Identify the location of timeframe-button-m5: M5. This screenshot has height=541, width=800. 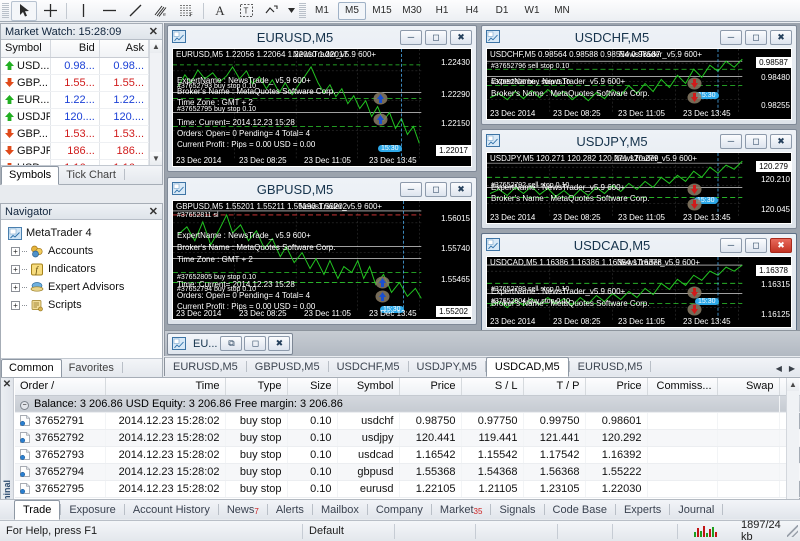
(352, 10).